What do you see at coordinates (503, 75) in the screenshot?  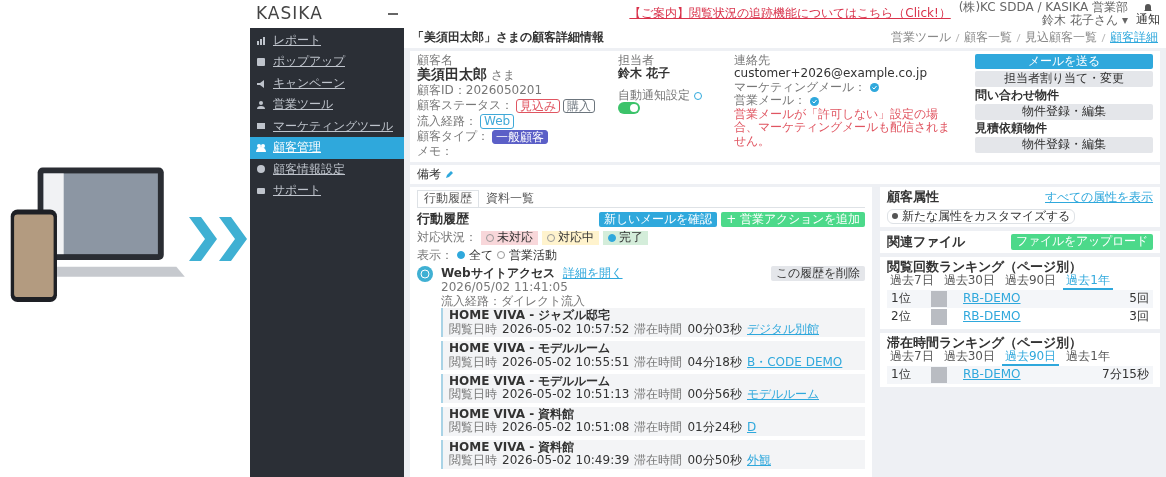 I see `honorific-text: さま` at bounding box center [503, 75].